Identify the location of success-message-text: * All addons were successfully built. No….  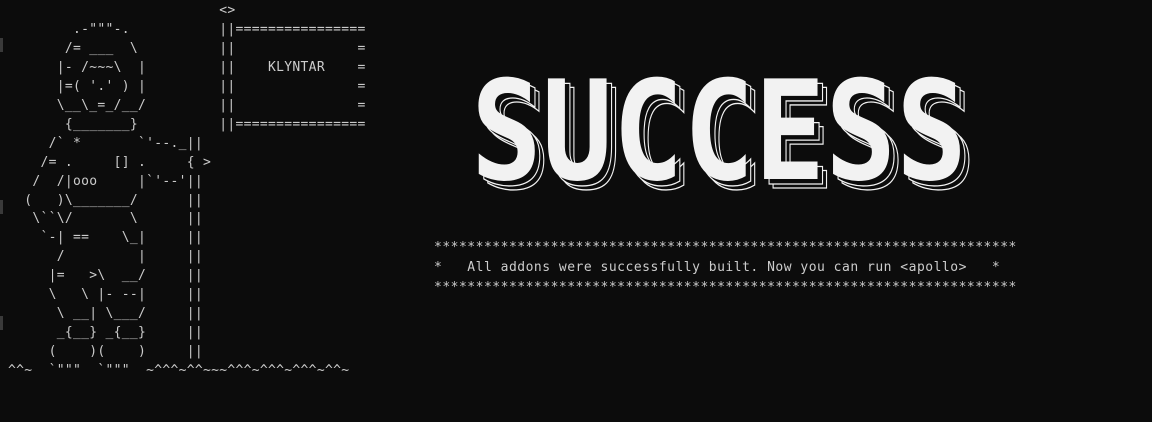
(717, 267).